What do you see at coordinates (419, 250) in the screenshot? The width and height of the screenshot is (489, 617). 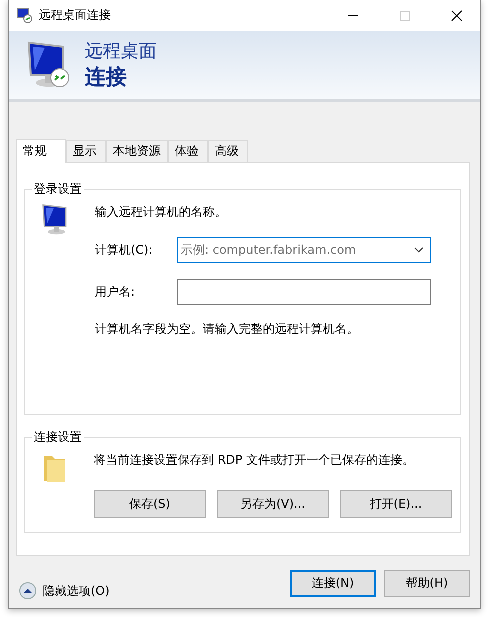 I see `chevron-down-icon` at bounding box center [419, 250].